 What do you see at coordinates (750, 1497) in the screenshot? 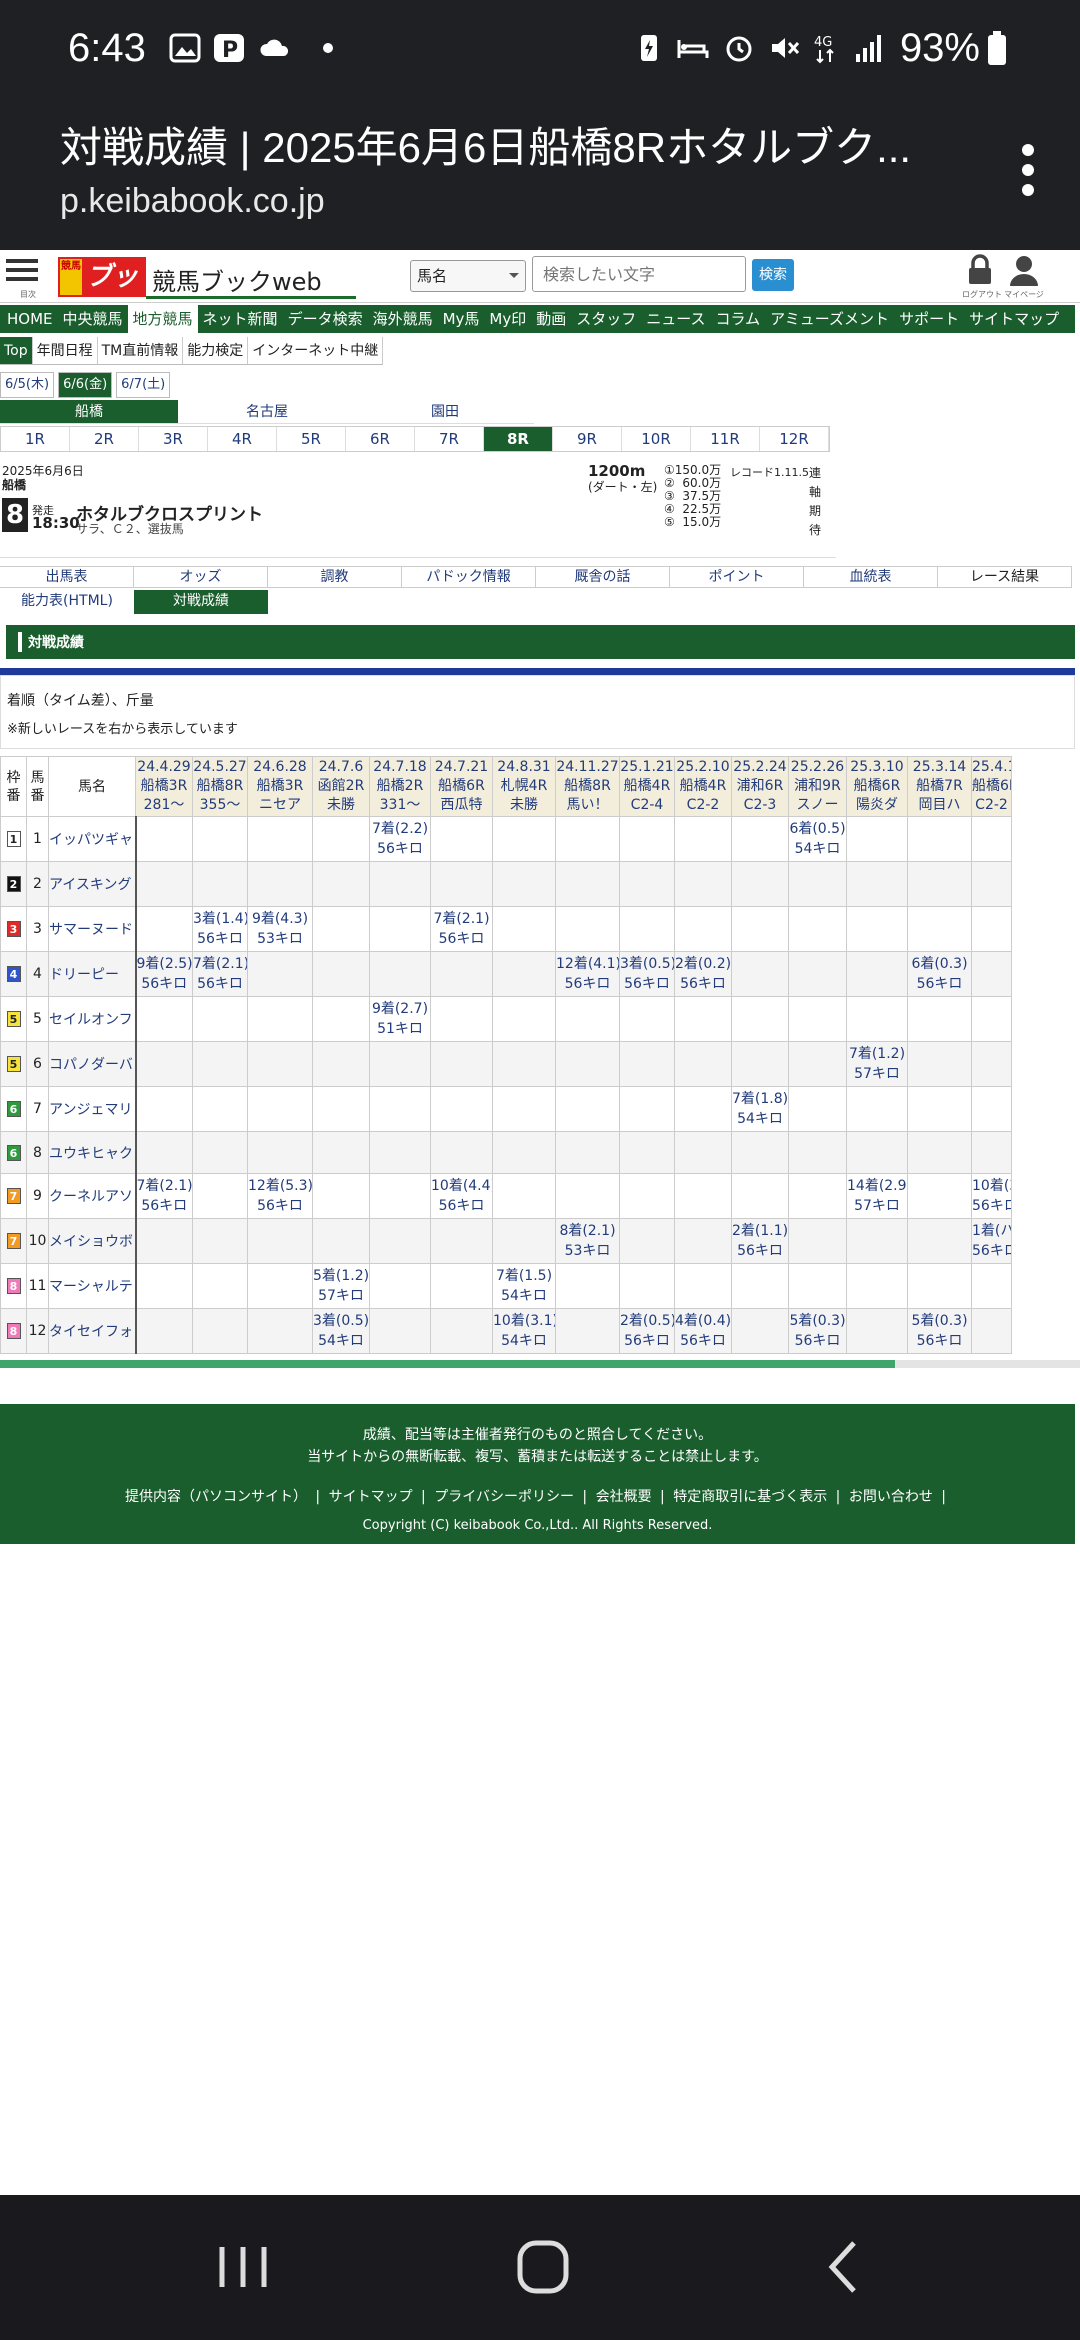
I see `footer-link: 特定商取引に基づく表示` at bounding box center [750, 1497].